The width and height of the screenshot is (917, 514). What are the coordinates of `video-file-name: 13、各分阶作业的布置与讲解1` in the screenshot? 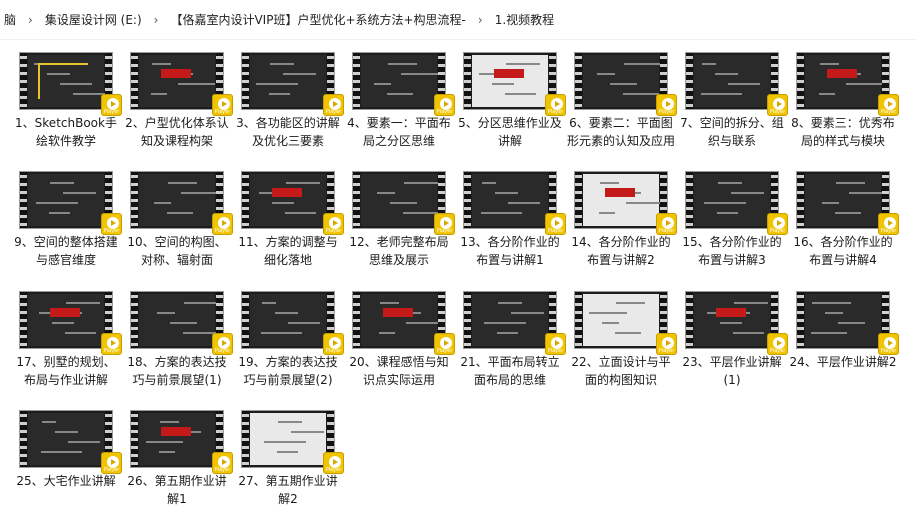 It's located at (510, 251).